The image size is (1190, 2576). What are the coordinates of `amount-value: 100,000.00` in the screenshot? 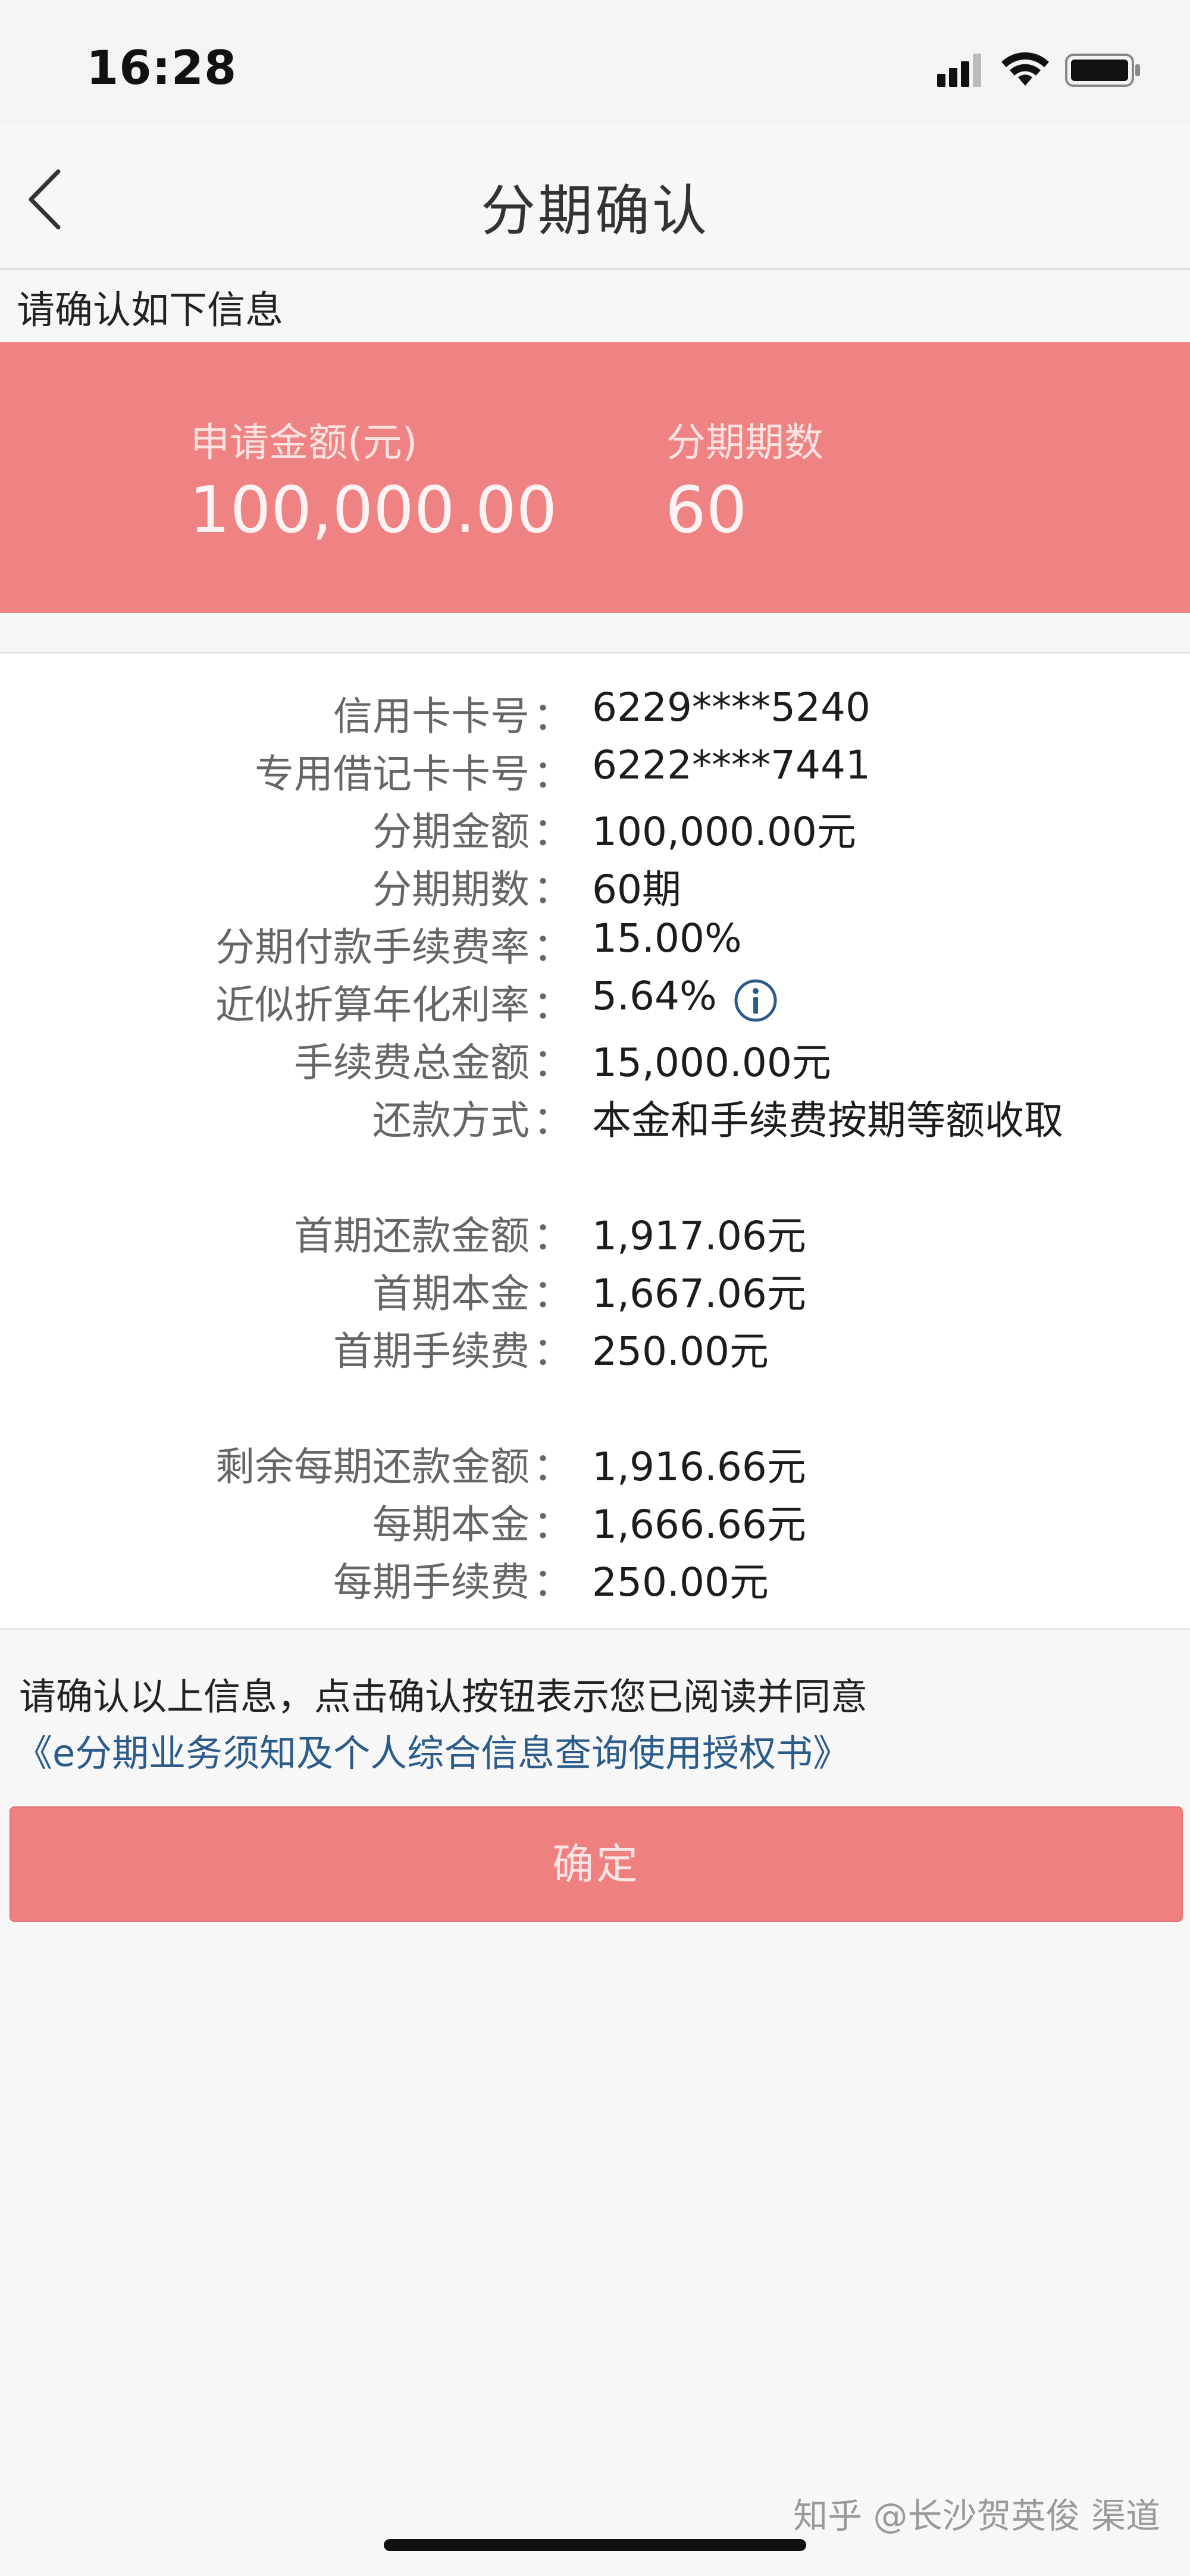 It's located at (373, 510).